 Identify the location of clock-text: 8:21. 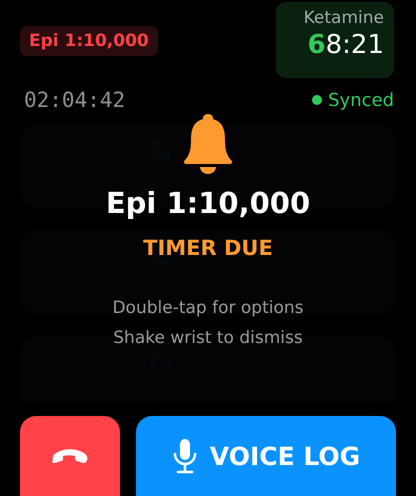
(355, 45).